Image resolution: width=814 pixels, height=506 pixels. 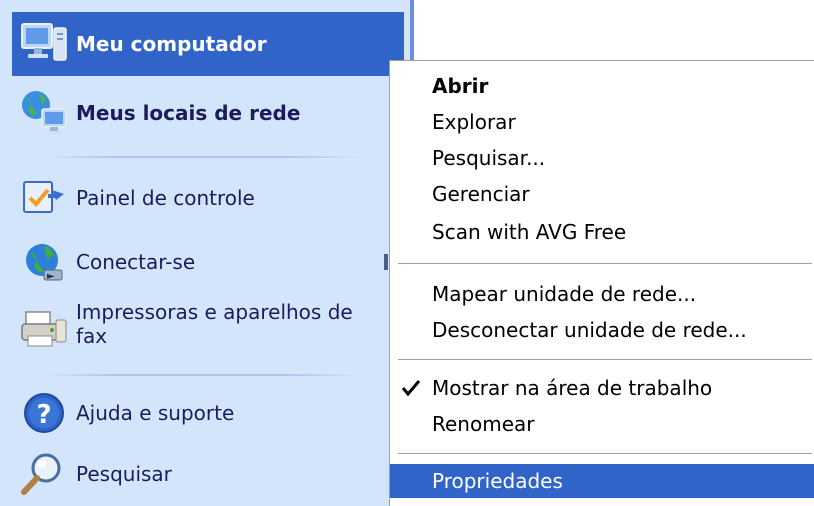 What do you see at coordinates (188, 113) in the screenshot?
I see `start-item-label: Meus locais de rede` at bounding box center [188, 113].